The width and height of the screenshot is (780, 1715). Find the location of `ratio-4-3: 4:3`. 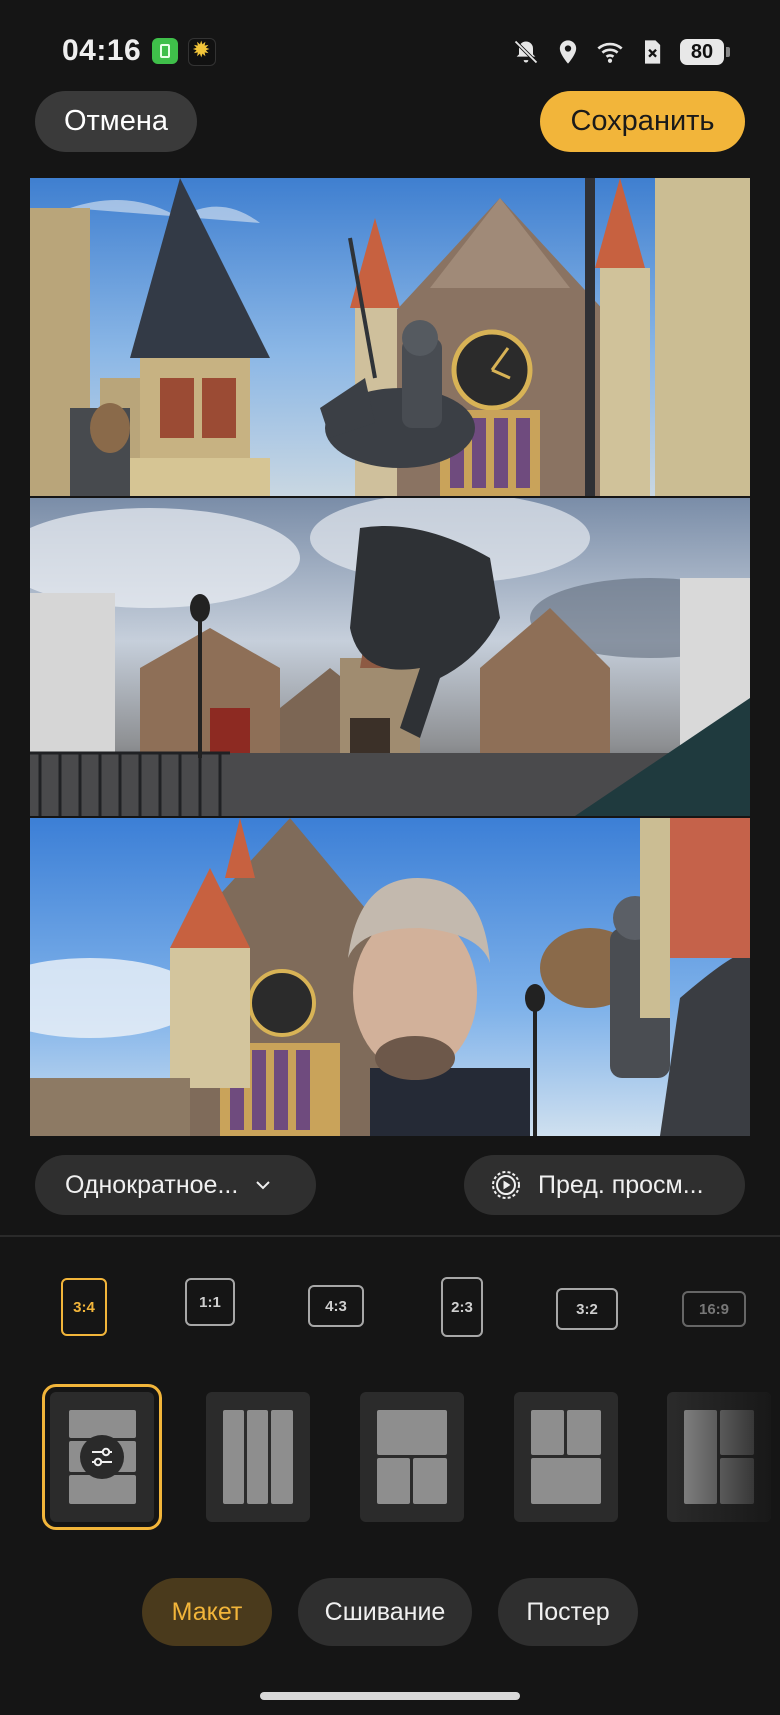

ratio-4-3: 4:3 is located at coordinates (336, 1306).